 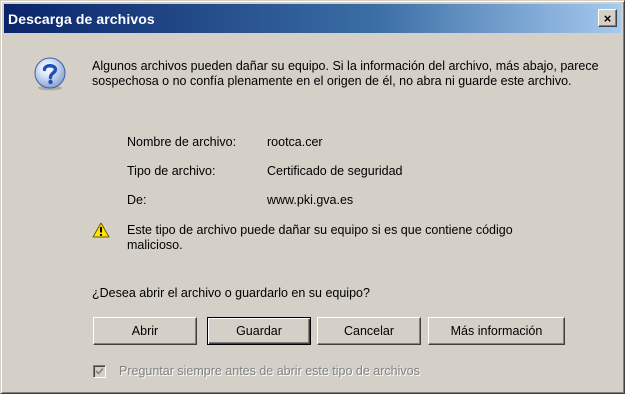 What do you see at coordinates (81, 18) in the screenshot?
I see `dialog-title: Descarga de archivos` at bounding box center [81, 18].